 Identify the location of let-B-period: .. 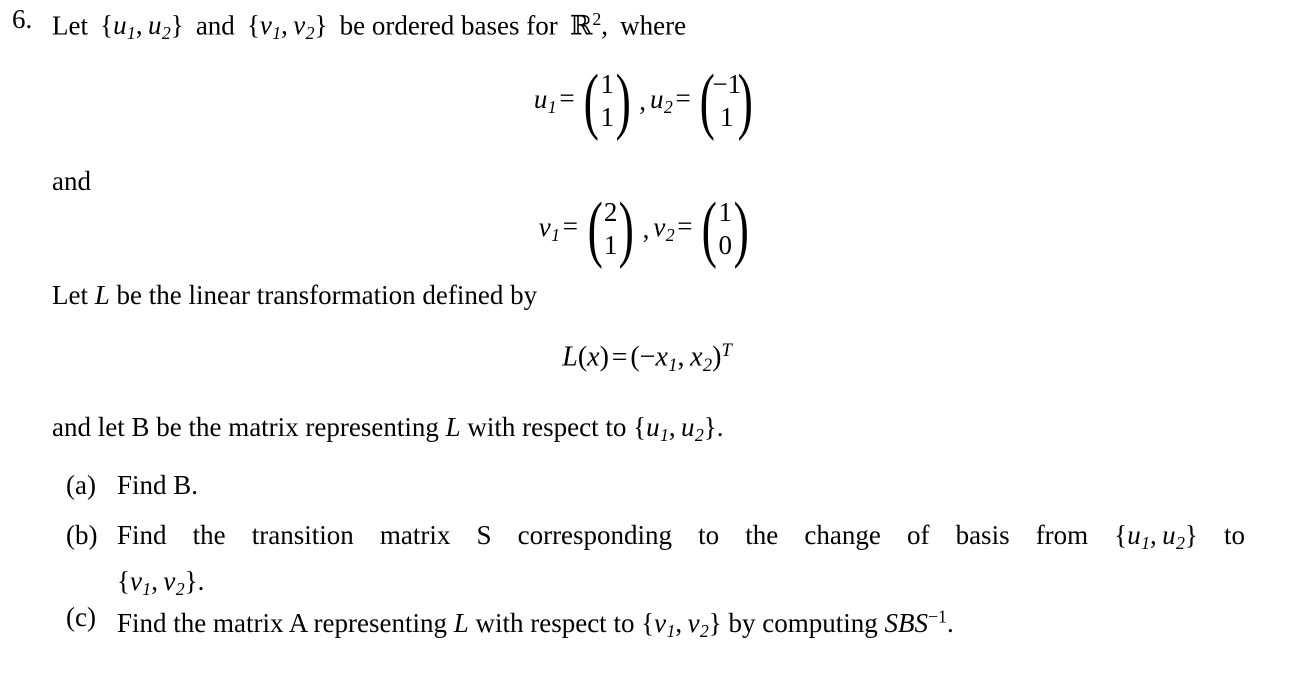
(720, 427).